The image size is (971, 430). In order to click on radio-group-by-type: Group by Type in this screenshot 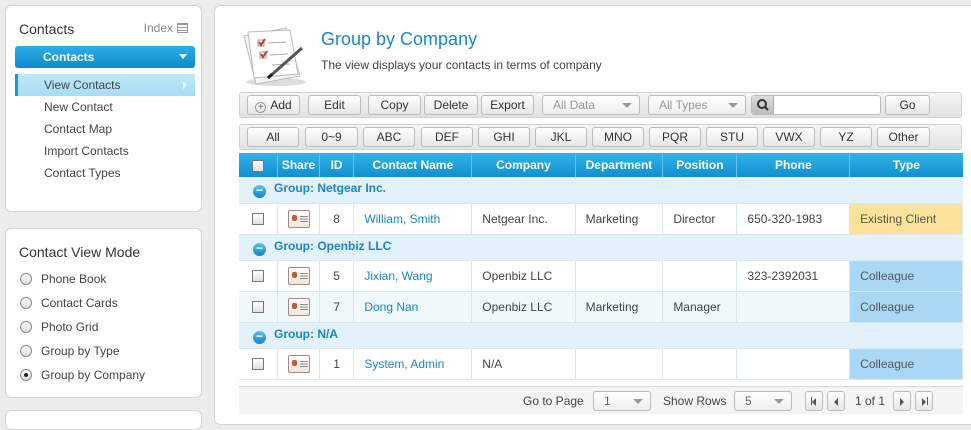, I will do `click(82, 351)`.